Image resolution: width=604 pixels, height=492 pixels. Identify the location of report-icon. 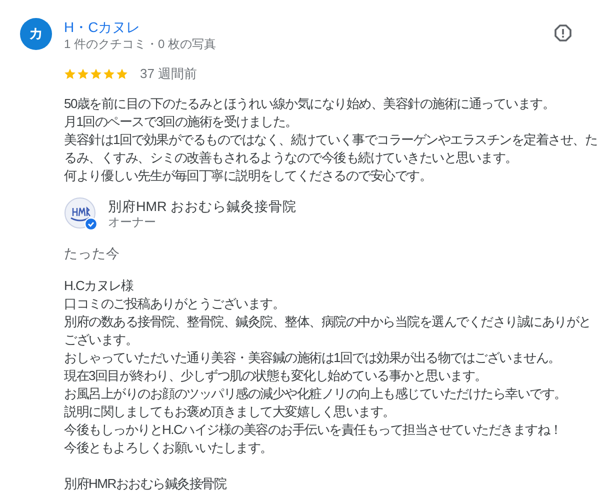
(563, 33).